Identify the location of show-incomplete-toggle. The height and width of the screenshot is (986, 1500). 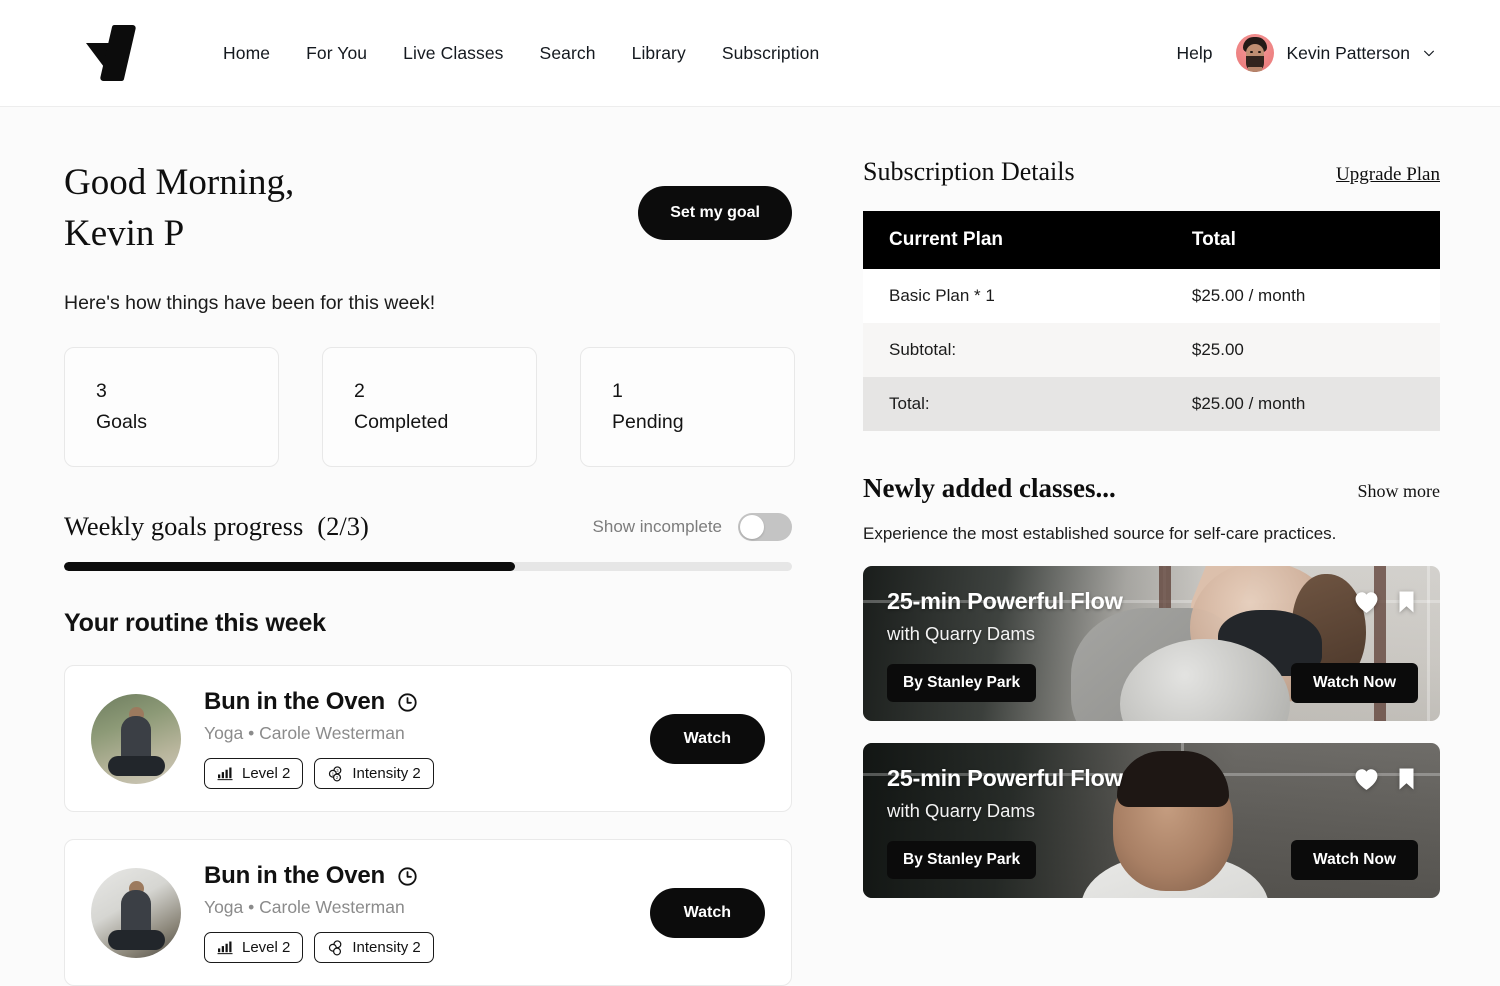
(765, 526).